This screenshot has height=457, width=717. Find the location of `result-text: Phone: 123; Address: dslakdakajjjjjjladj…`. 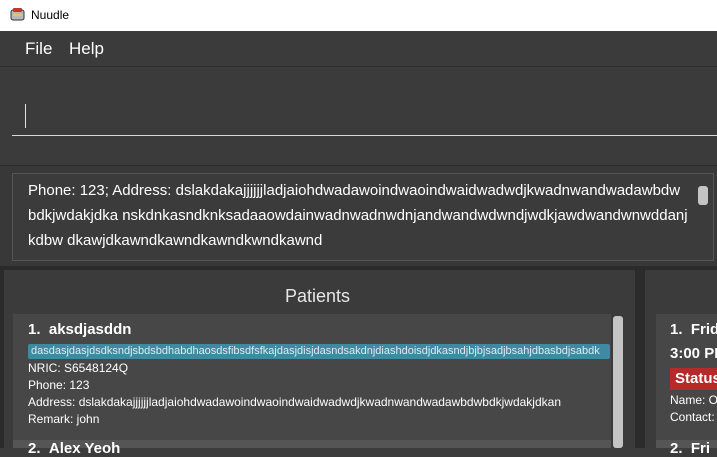

result-text: Phone: 123; Address: dslakdakajjjjjjladj… is located at coordinates (358, 215).